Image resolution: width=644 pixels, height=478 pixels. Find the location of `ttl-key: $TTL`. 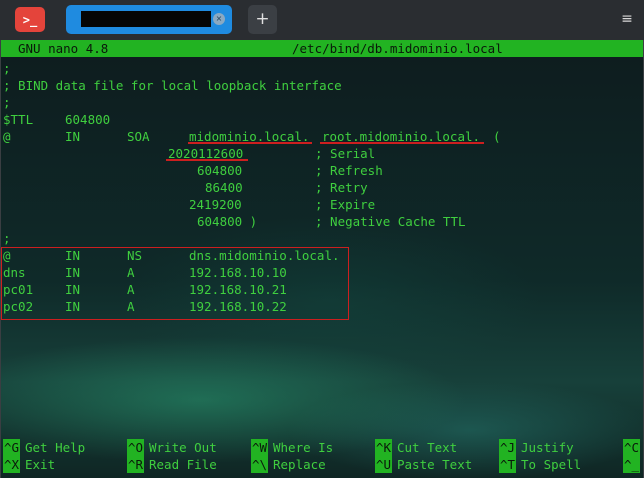

ttl-key: $TTL is located at coordinates (18, 119).